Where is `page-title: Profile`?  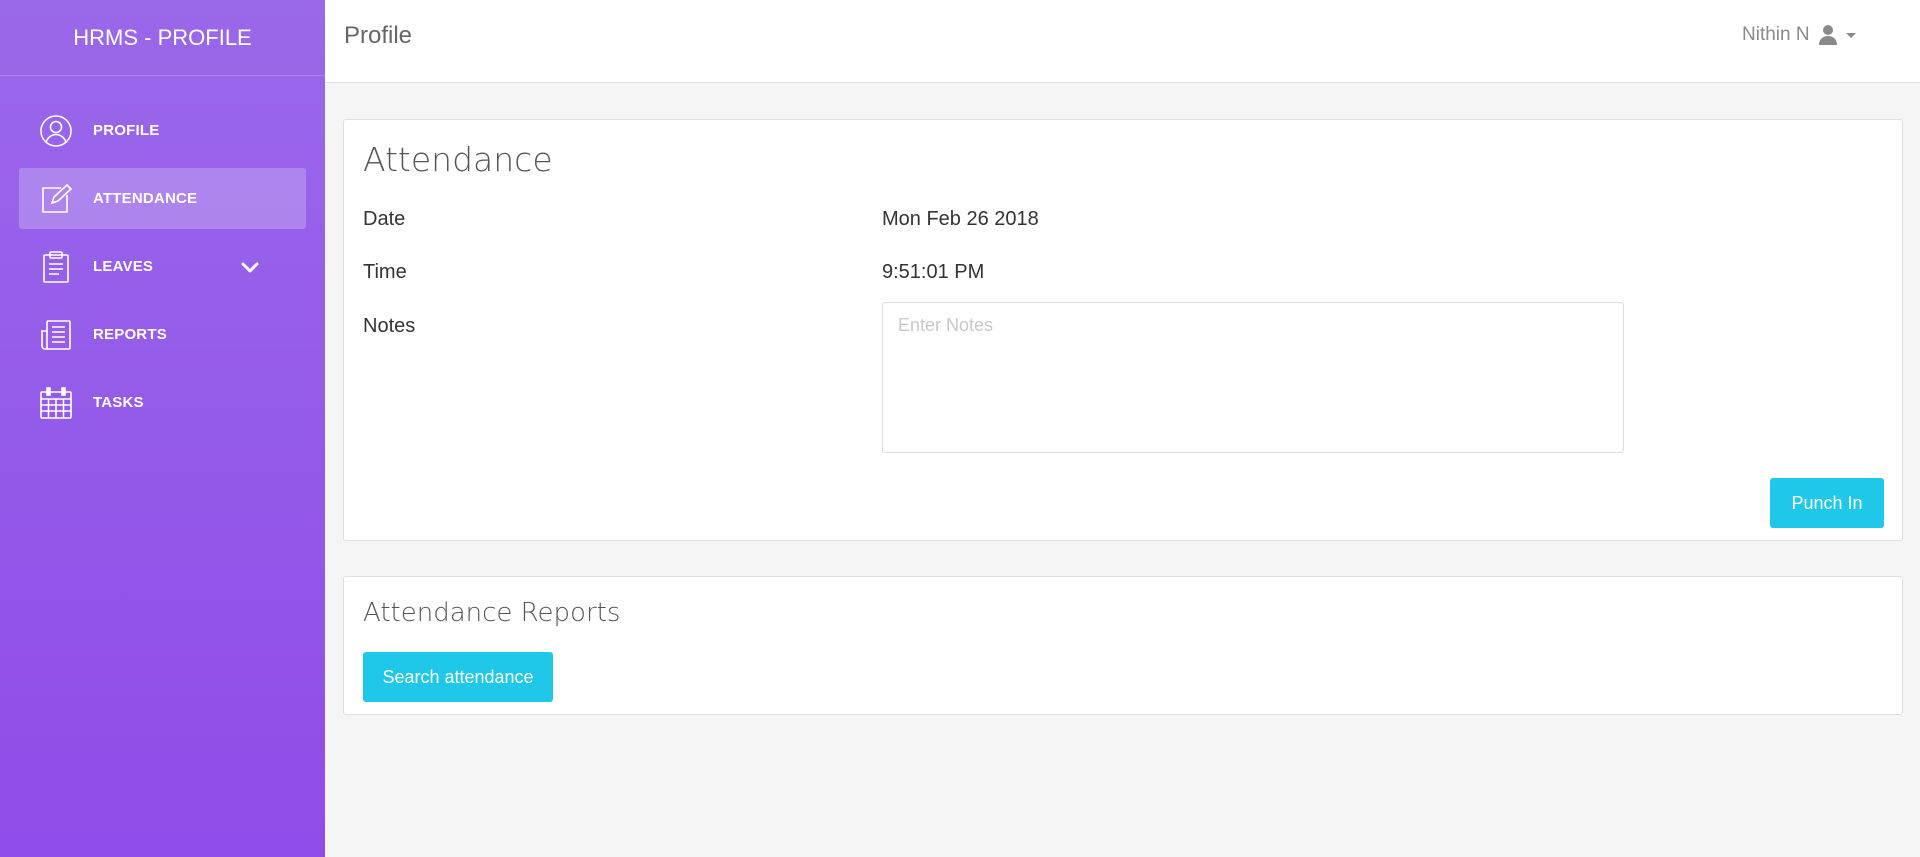
page-title: Profile is located at coordinates (378, 35).